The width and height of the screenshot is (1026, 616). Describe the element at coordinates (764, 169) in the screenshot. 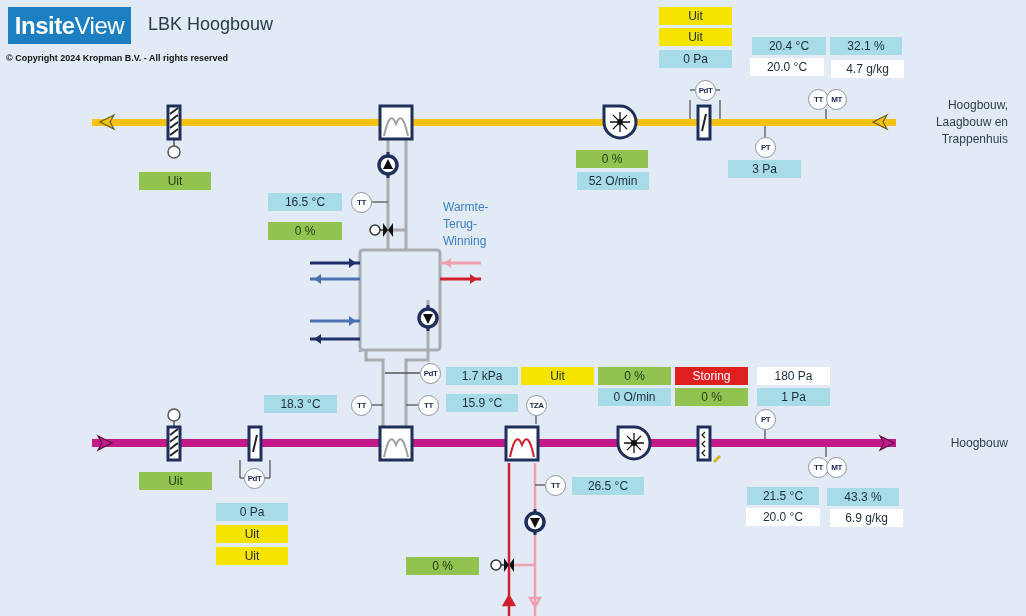

I see `measured-value: 3 Pa` at that location.